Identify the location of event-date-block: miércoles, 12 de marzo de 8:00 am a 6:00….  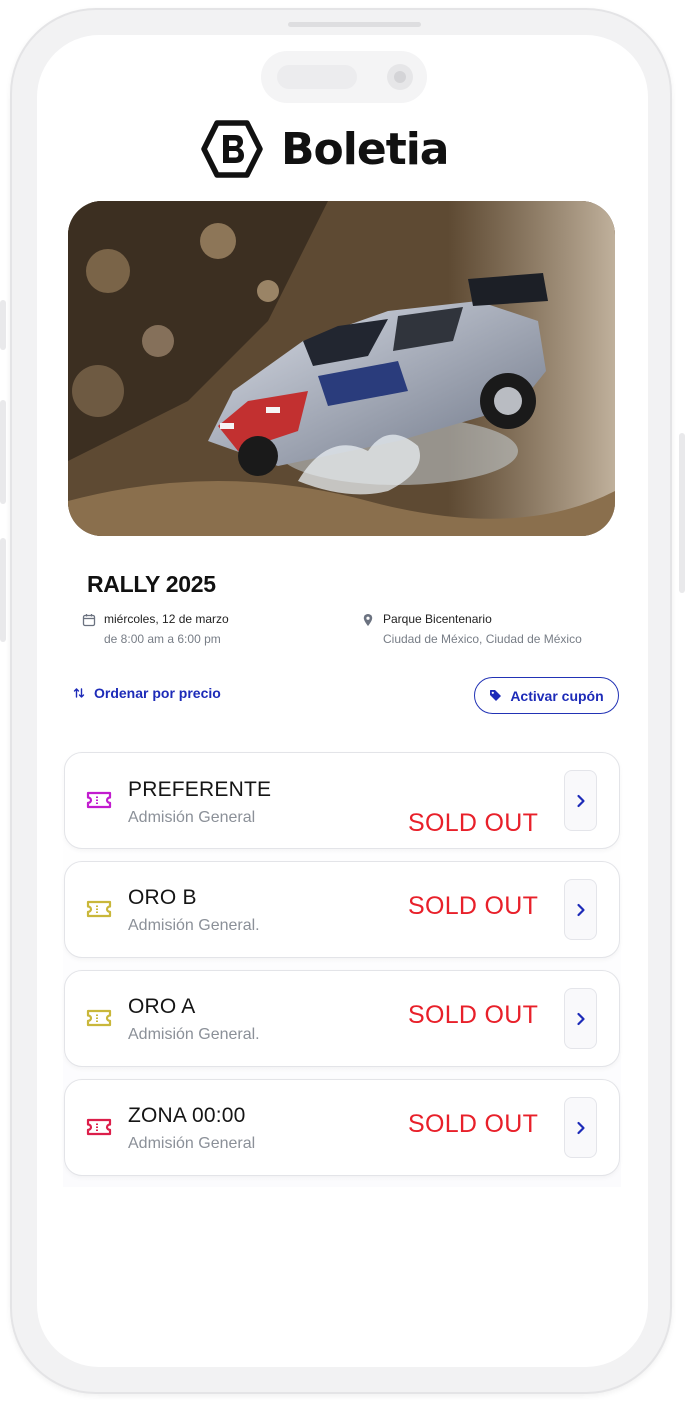
(155, 629).